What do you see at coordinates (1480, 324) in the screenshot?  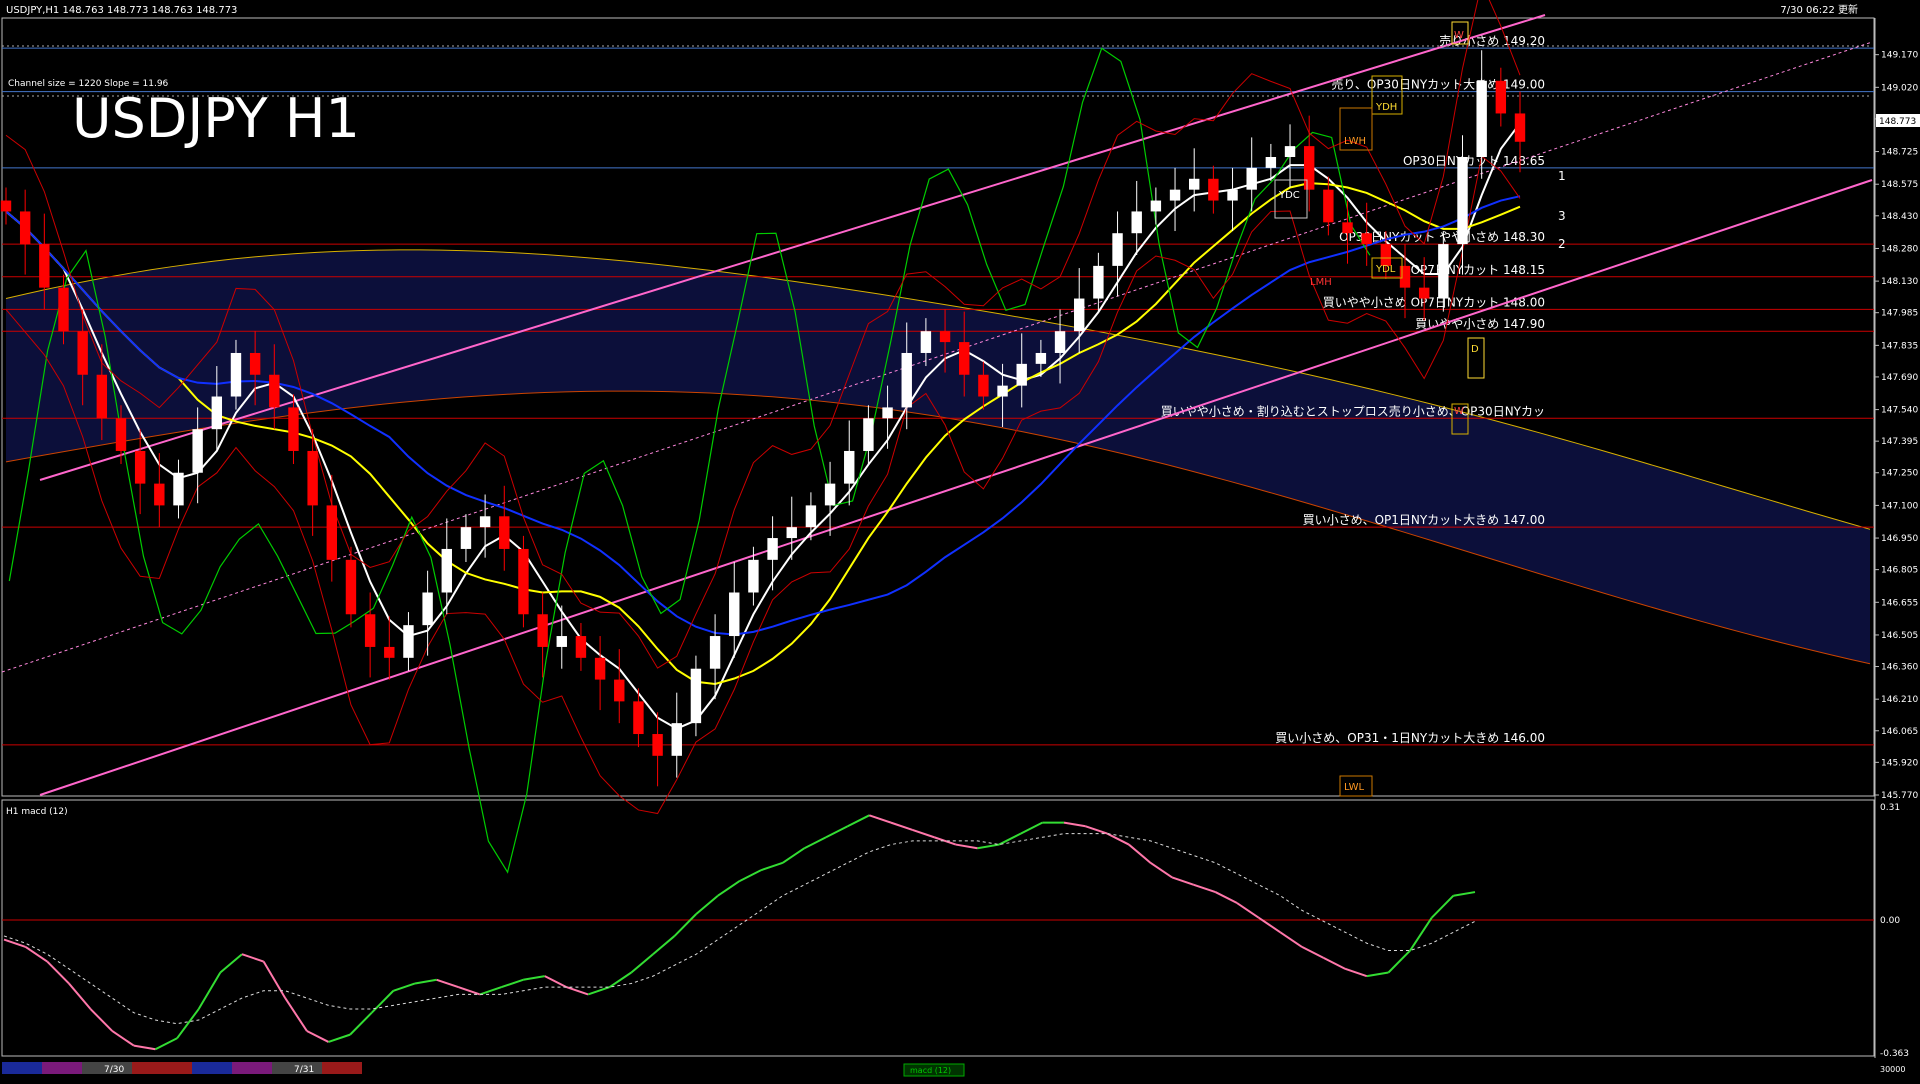 I see `level-label: 買いやや小さめ 147.90` at bounding box center [1480, 324].